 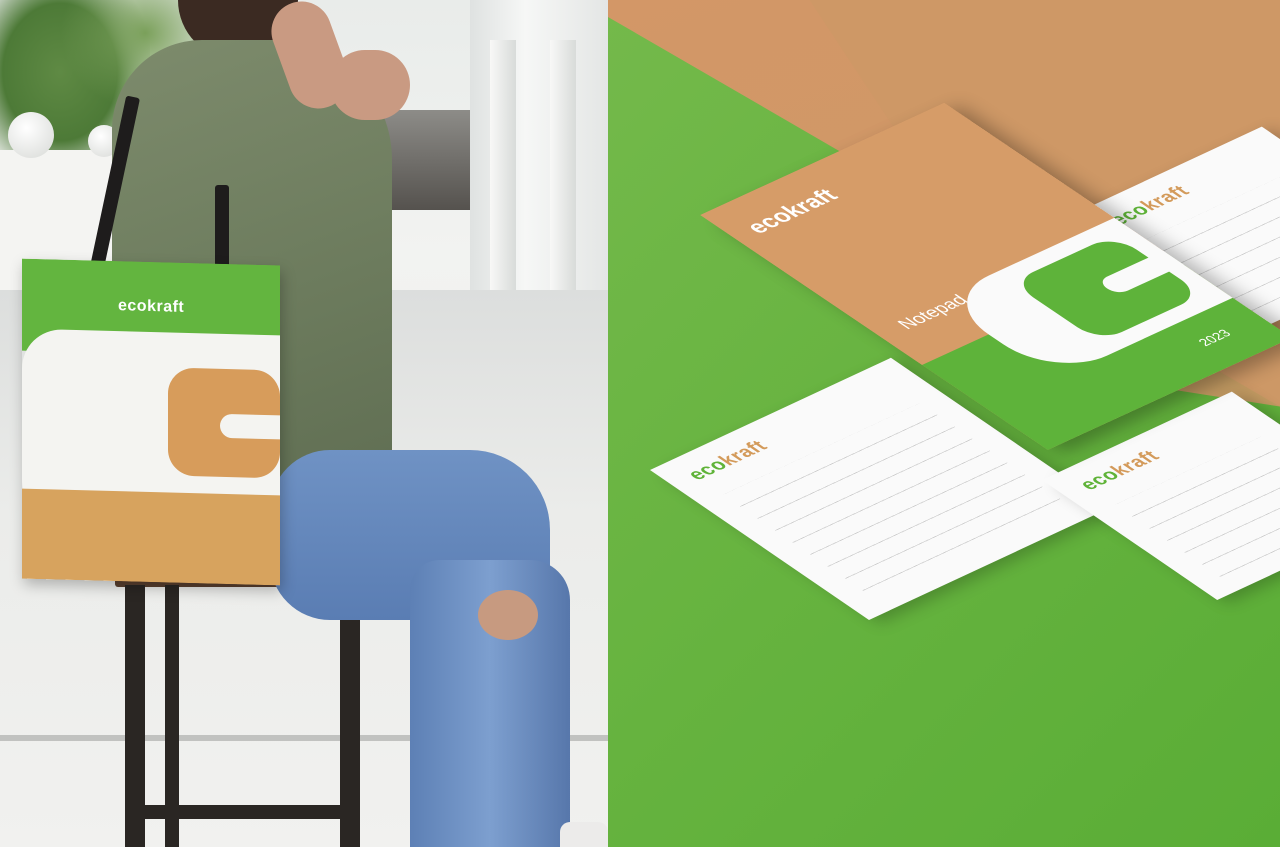 I want to click on arm, so click(x=370, y=85).